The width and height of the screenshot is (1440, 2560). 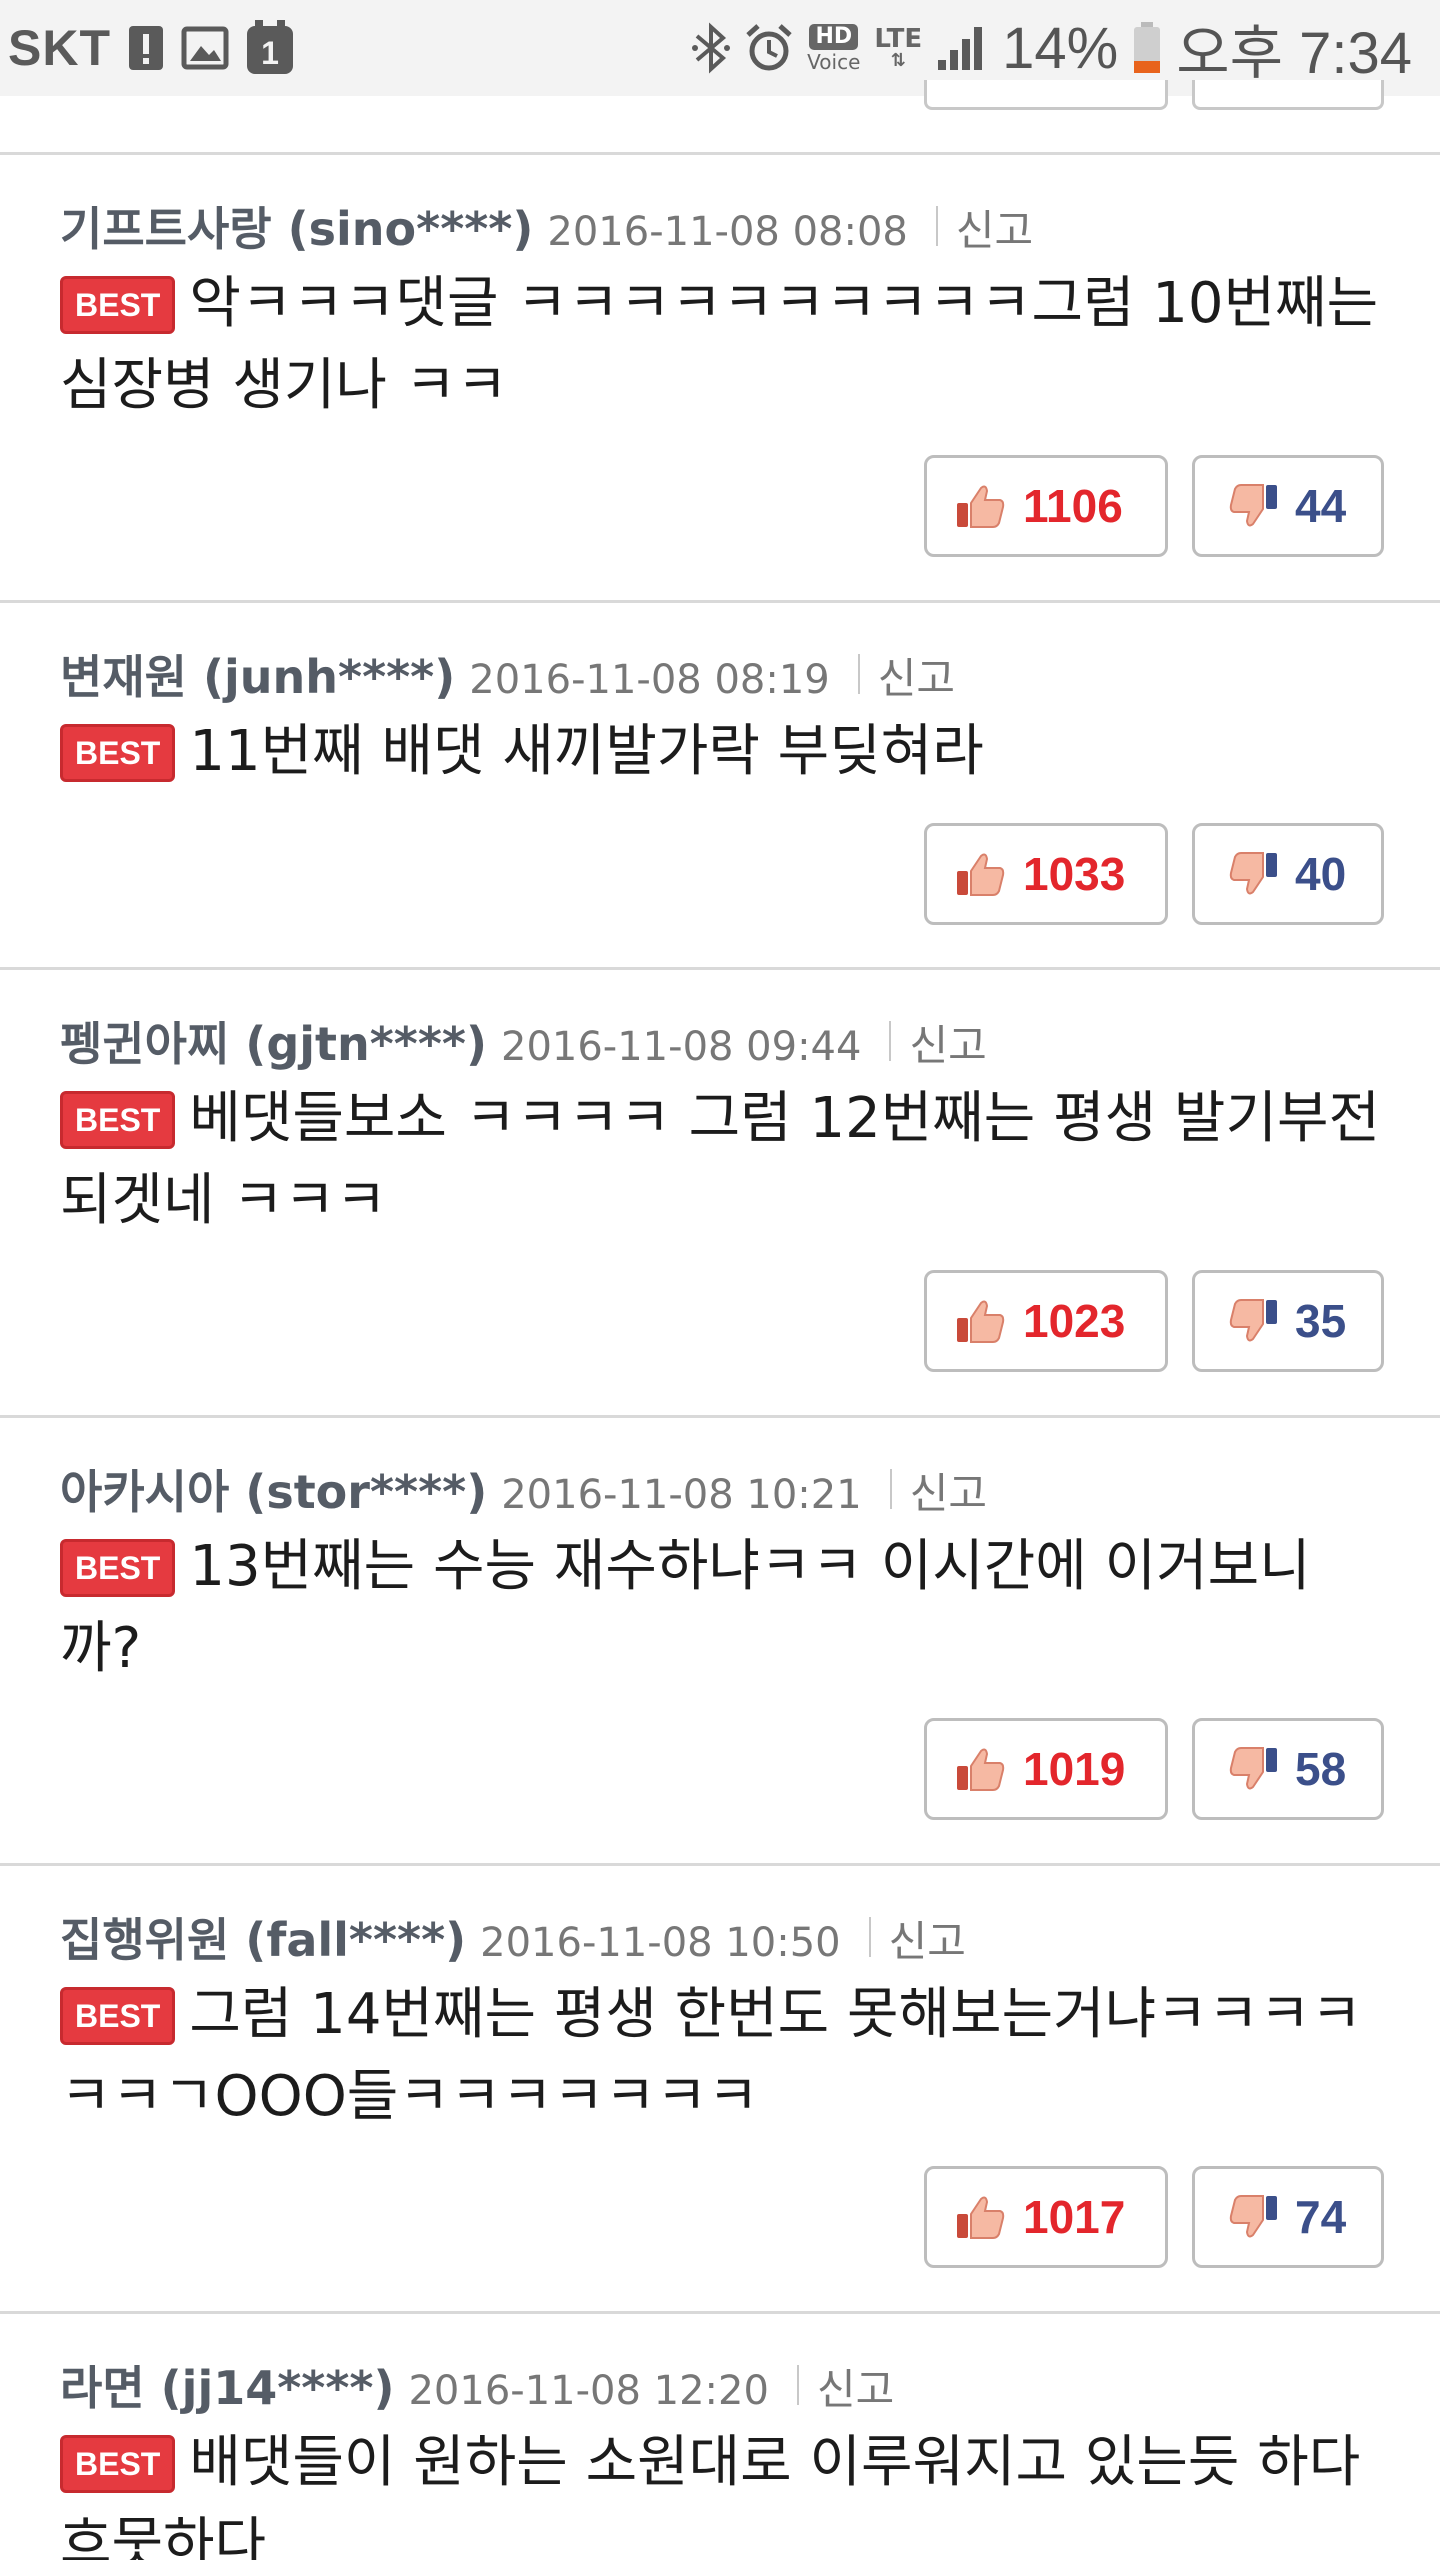 I want to click on dislike-count: 35, so click(x=1321, y=1321).